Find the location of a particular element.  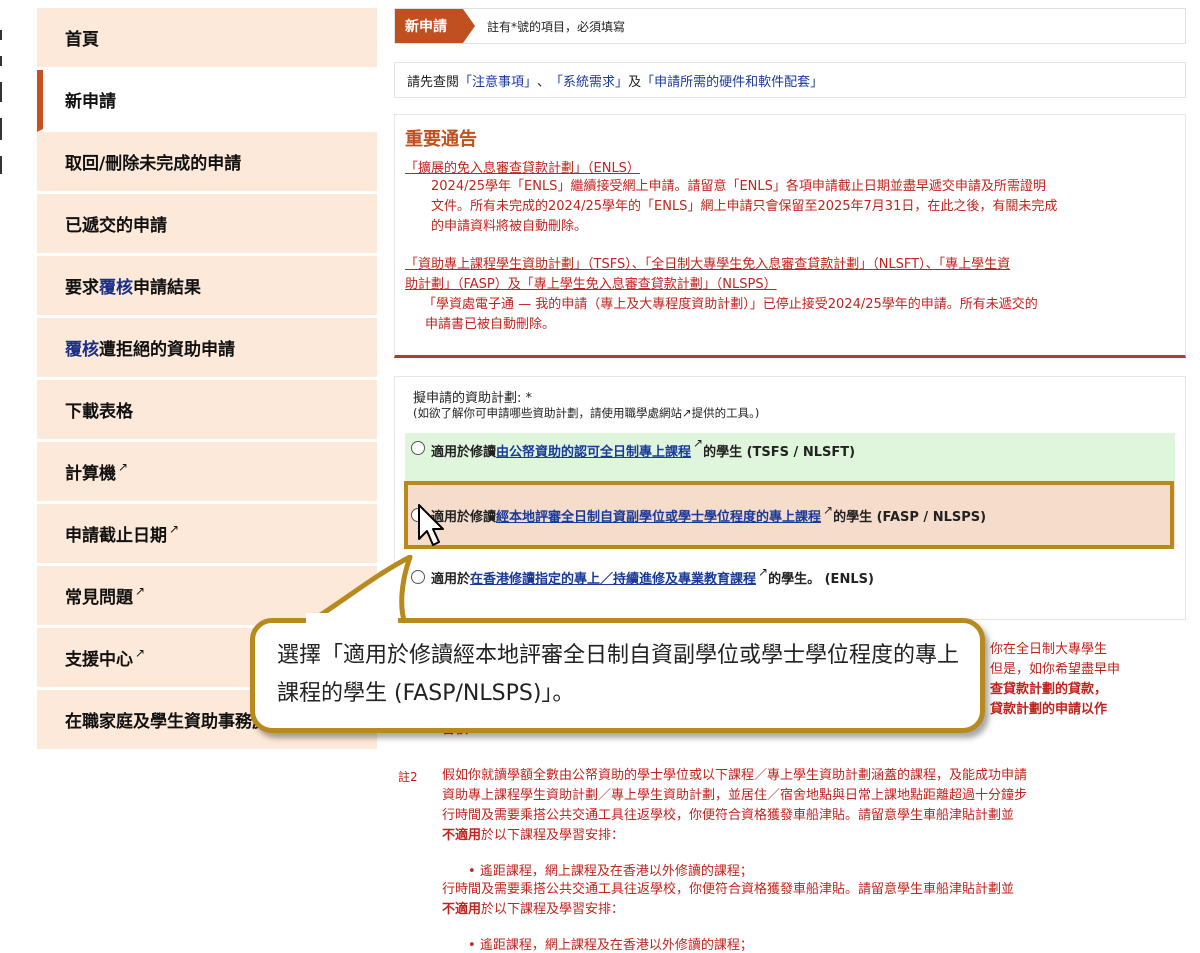

radio-button is located at coordinates (418, 448).